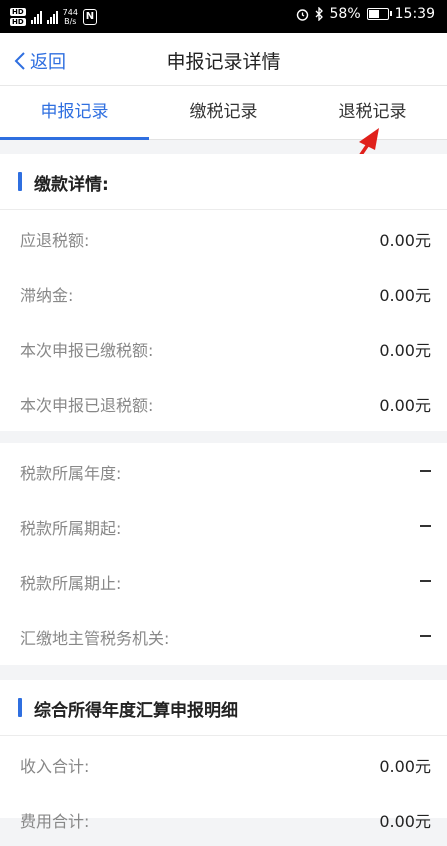 The height and width of the screenshot is (846, 447). Describe the element at coordinates (223, 182) in the screenshot. I see `section-header: 缴款详情:` at that location.